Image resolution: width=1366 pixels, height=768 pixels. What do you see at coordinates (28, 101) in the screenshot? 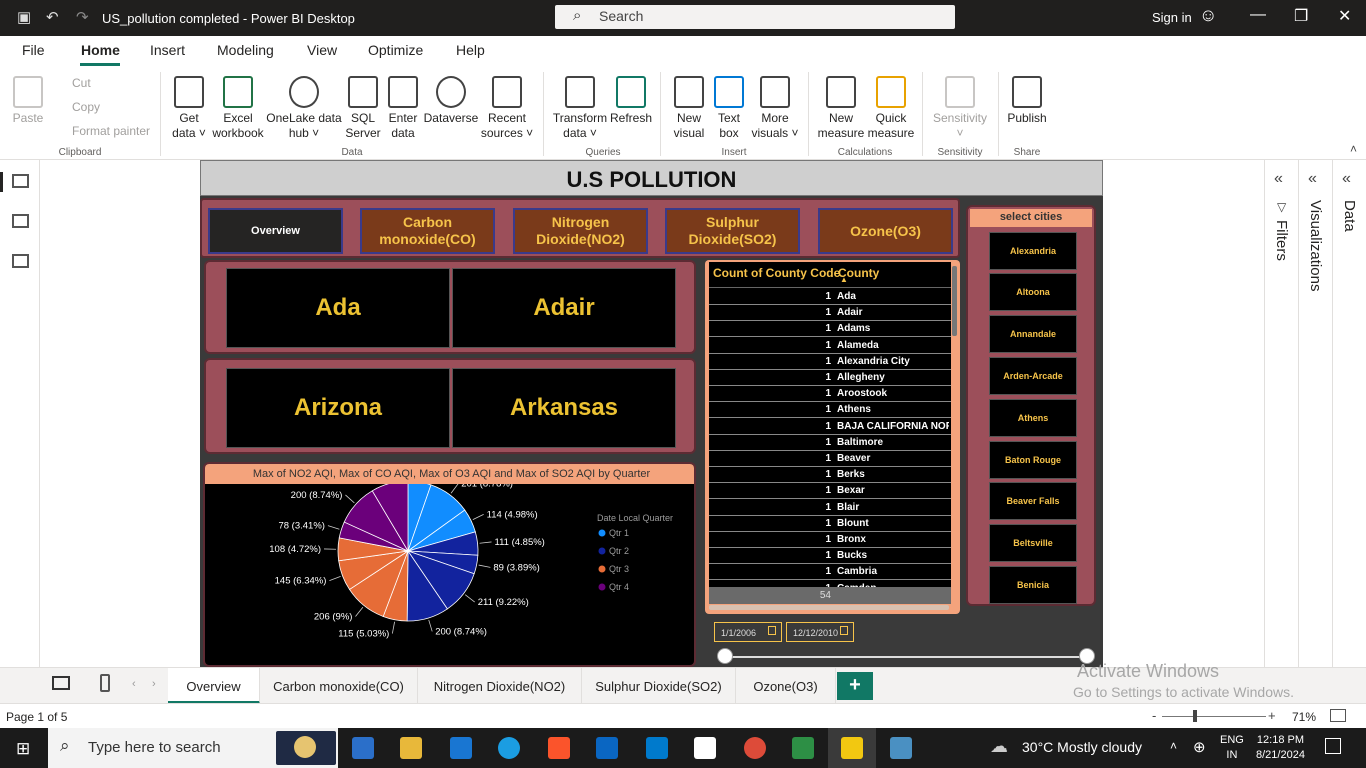
I see `paste-button: Paste` at bounding box center [28, 101].